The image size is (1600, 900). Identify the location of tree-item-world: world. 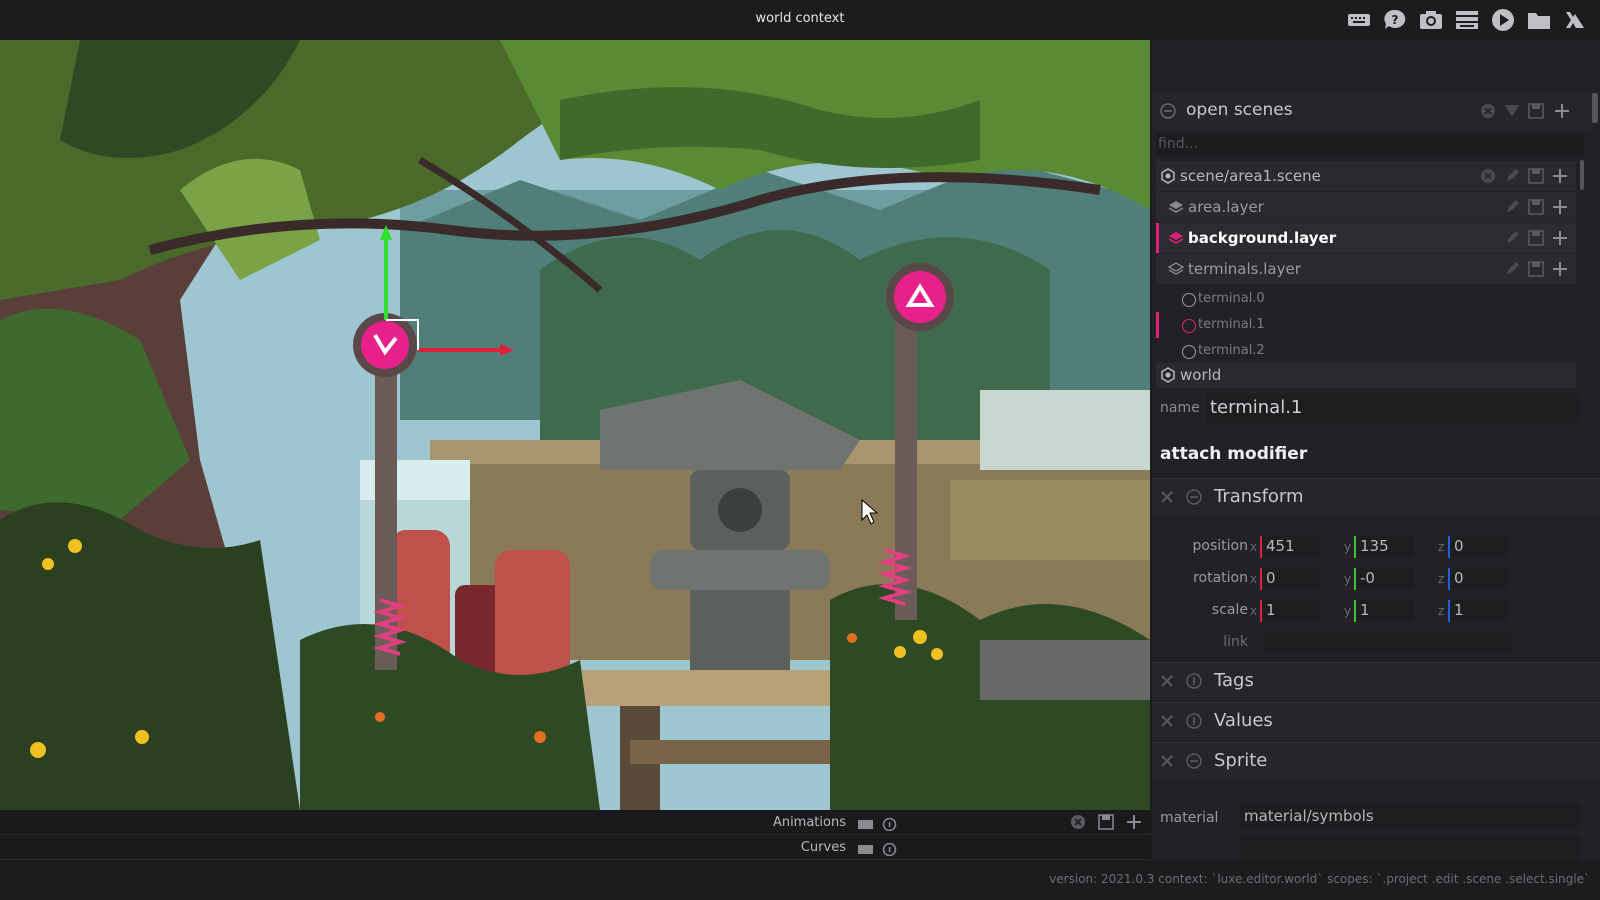
(1366, 375).